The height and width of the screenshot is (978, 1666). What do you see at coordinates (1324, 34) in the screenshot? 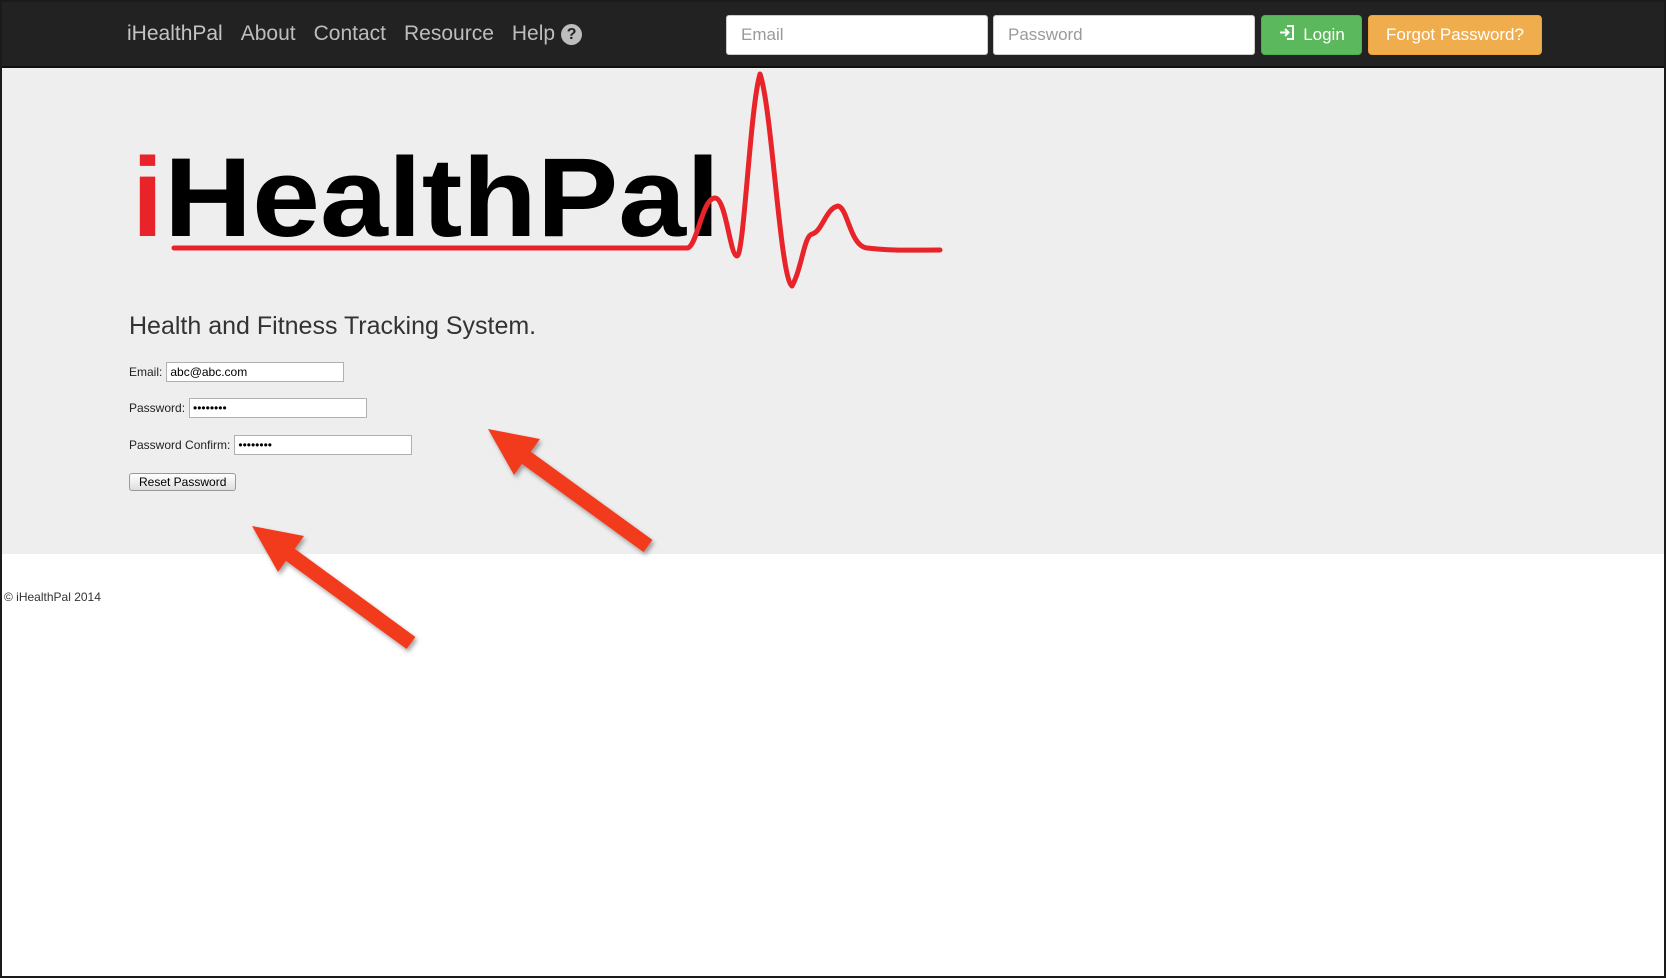
I see `login-label: Login` at bounding box center [1324, 34].